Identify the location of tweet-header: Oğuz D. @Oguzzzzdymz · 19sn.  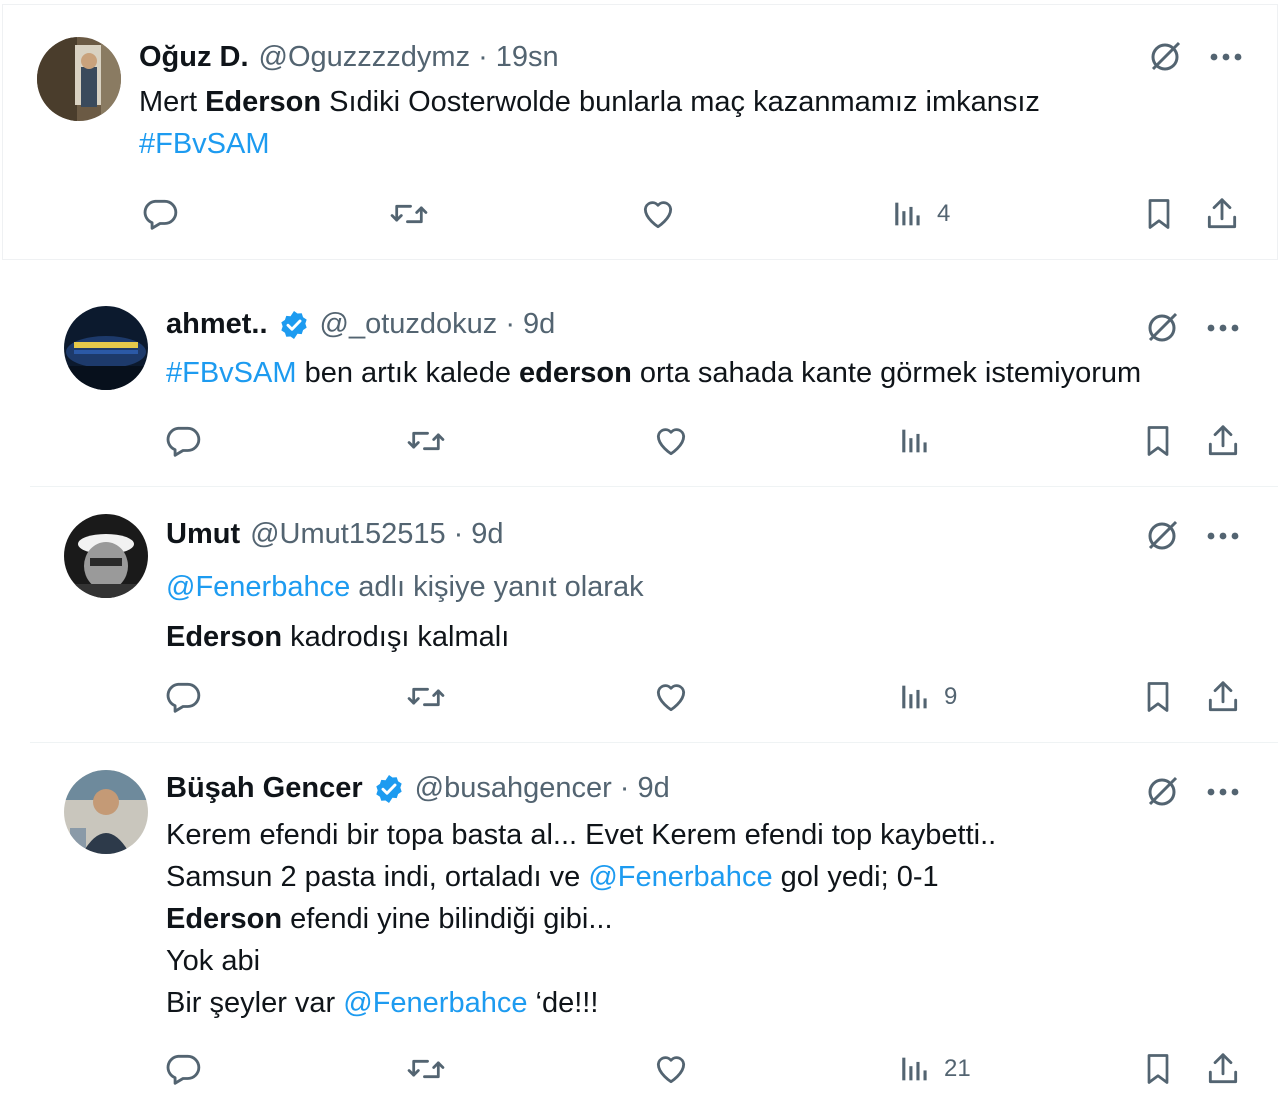
(349, 57).